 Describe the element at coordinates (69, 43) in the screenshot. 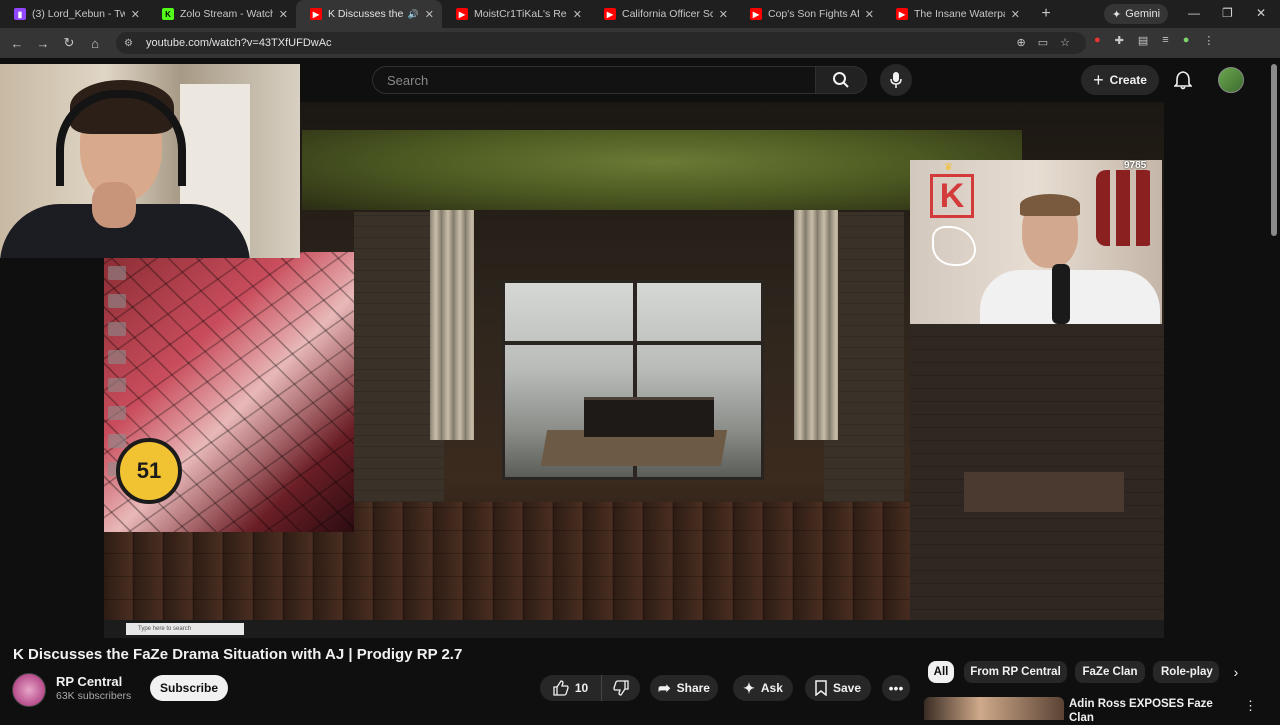

I see `reload-icon: ↻` at that location.